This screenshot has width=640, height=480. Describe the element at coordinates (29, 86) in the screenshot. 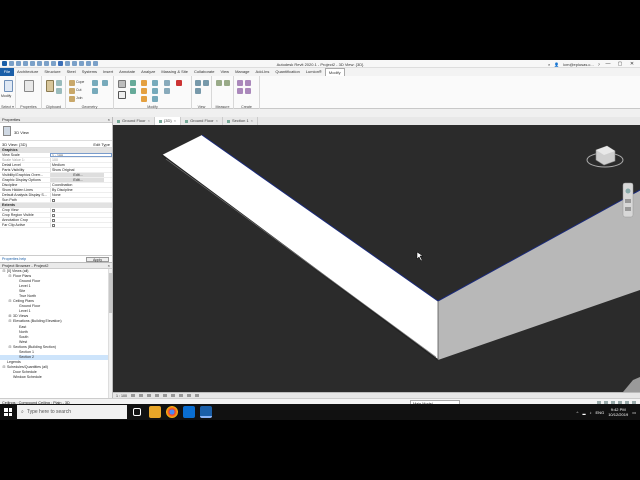

I see `properties-icon` at that location.